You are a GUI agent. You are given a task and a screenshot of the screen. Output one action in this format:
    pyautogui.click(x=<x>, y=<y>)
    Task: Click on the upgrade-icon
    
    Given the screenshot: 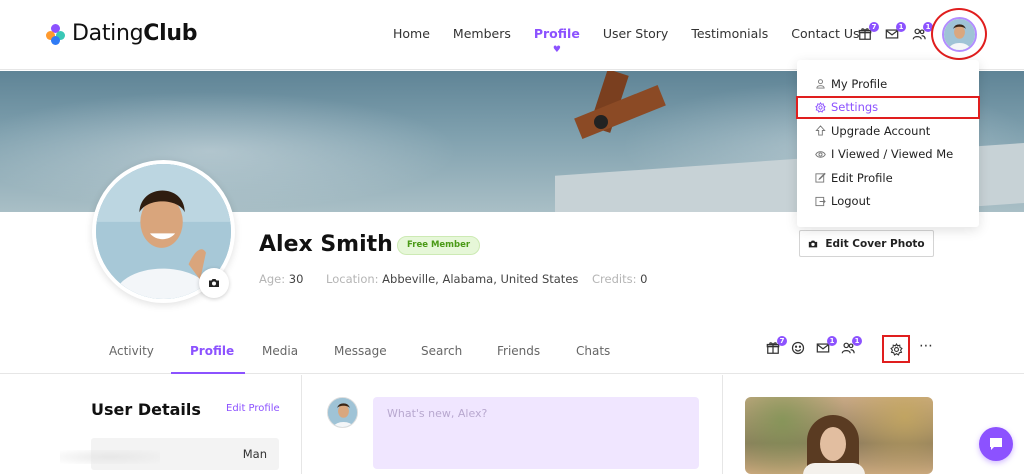 What is the action you would take?
    pyautogui.click(x=820, y=130)
    